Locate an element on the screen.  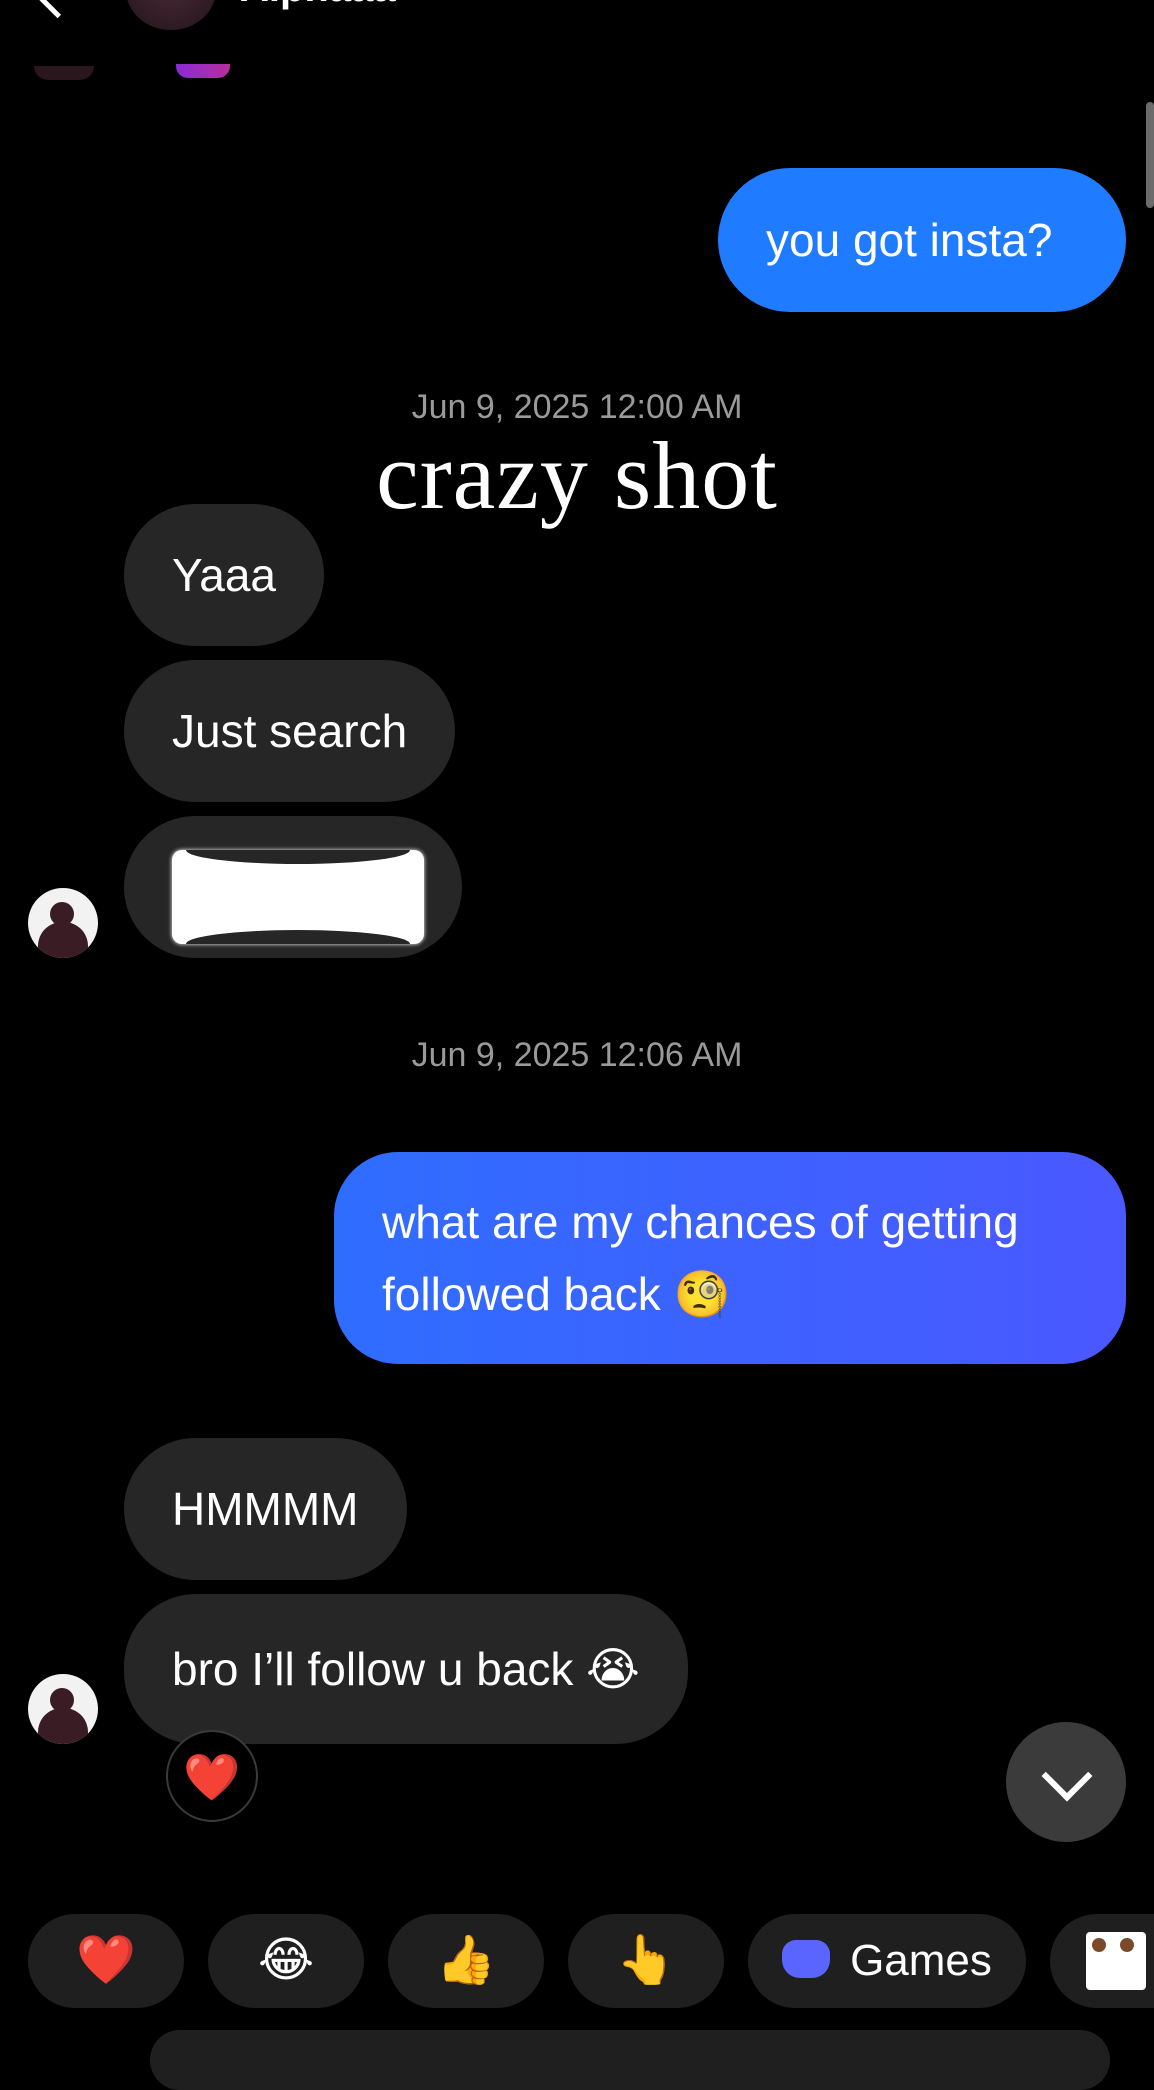
incoming-message: Yaaa is located at coordinates (224, 575).